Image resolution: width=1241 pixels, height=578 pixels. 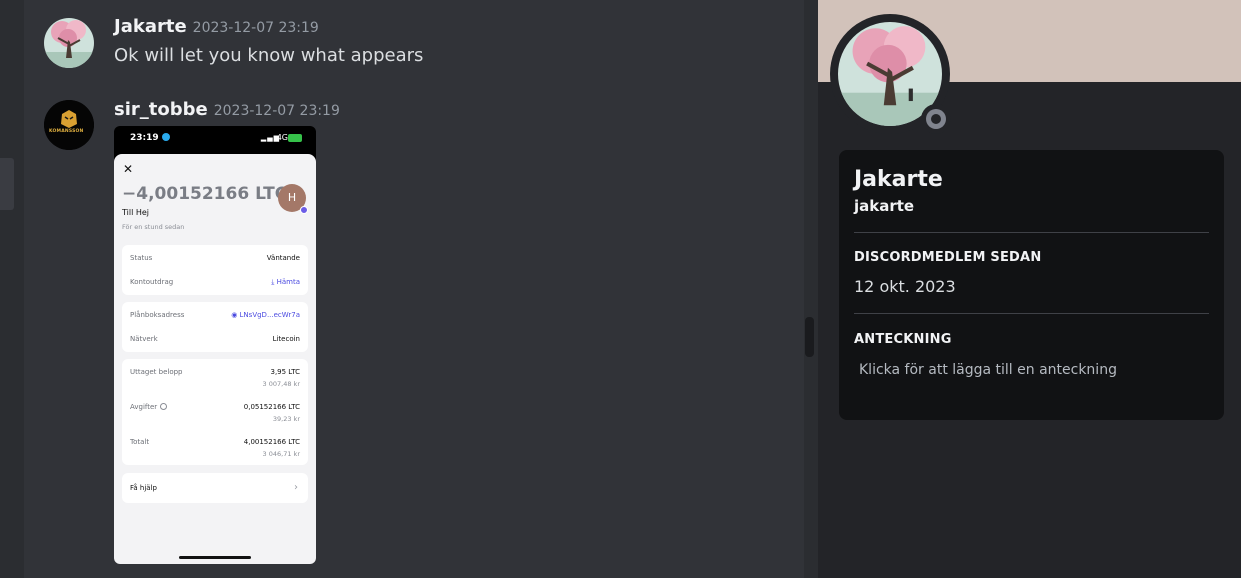 What do you see at coordinates (128, 169) in the screenshot?
I see `close-icon: ✕` at bounding box center [128, 169].